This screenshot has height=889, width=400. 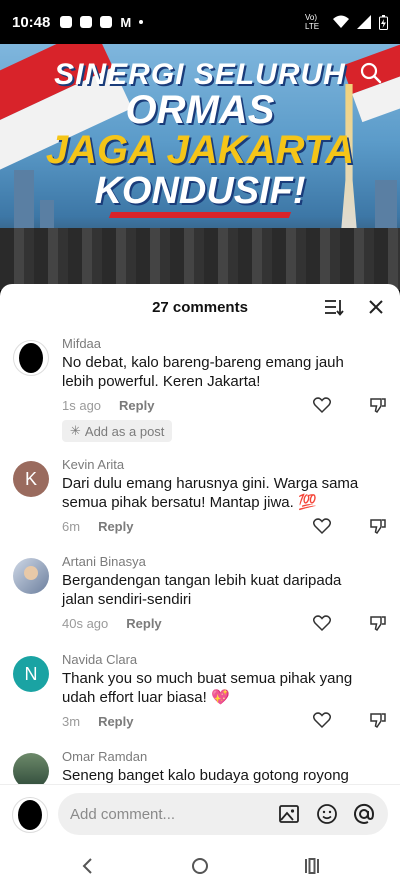 I want to click on video-title-line3: JAGA JAKARTA, so click(x=200, y=150).